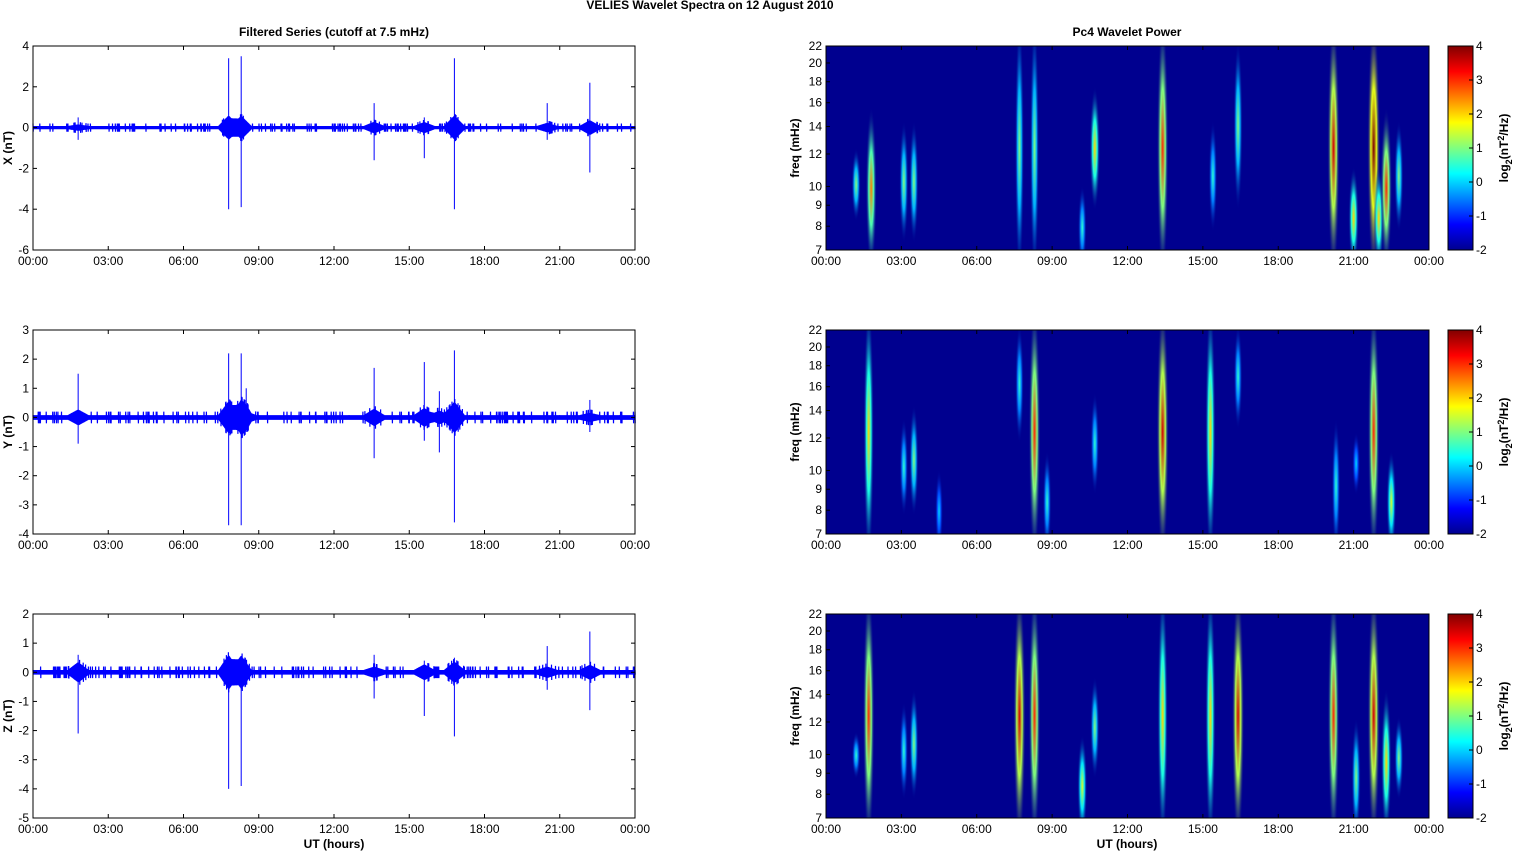 This screenshot has width=1515, height=851. What do you see at coordinates (816, 330) in the screenshot?
I see `wavelet-ytick-label: 22` at bounding box center [816, 330].